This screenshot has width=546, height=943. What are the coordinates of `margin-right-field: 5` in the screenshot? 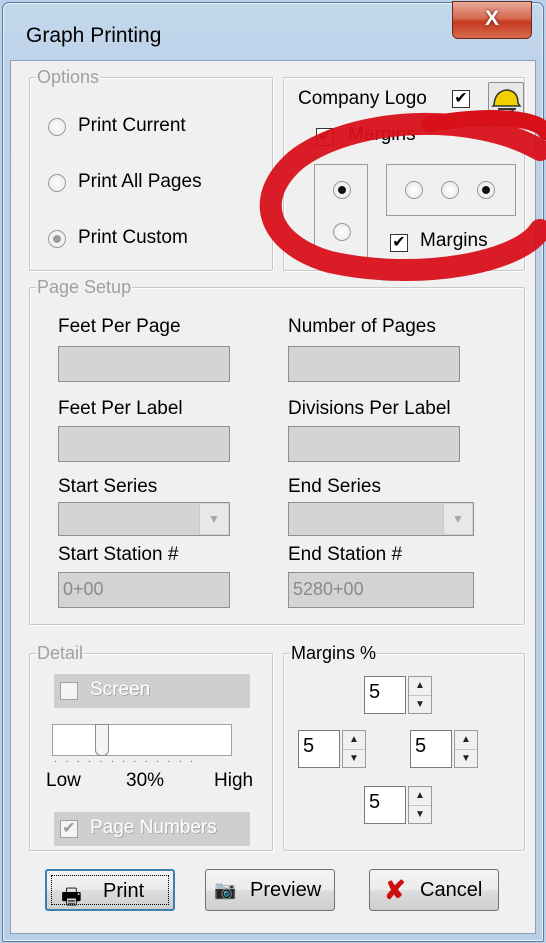 It's located at (431, 749).